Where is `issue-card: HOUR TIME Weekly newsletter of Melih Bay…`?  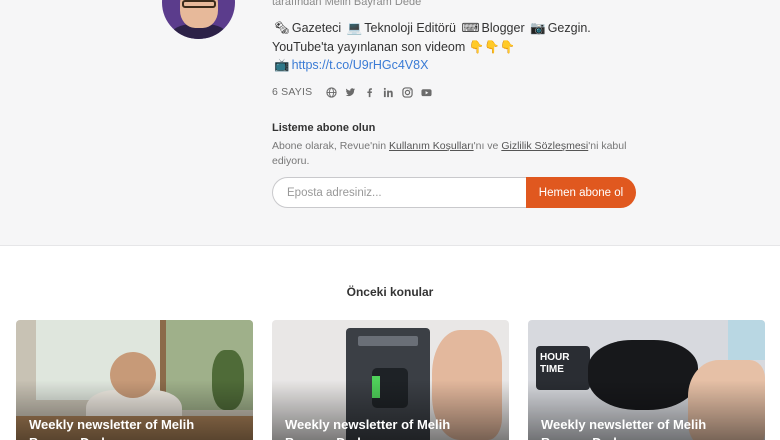
issue-card: HOUR TIME Weekly newsletter of Melih Bay… is located at coordinates (646, 380).